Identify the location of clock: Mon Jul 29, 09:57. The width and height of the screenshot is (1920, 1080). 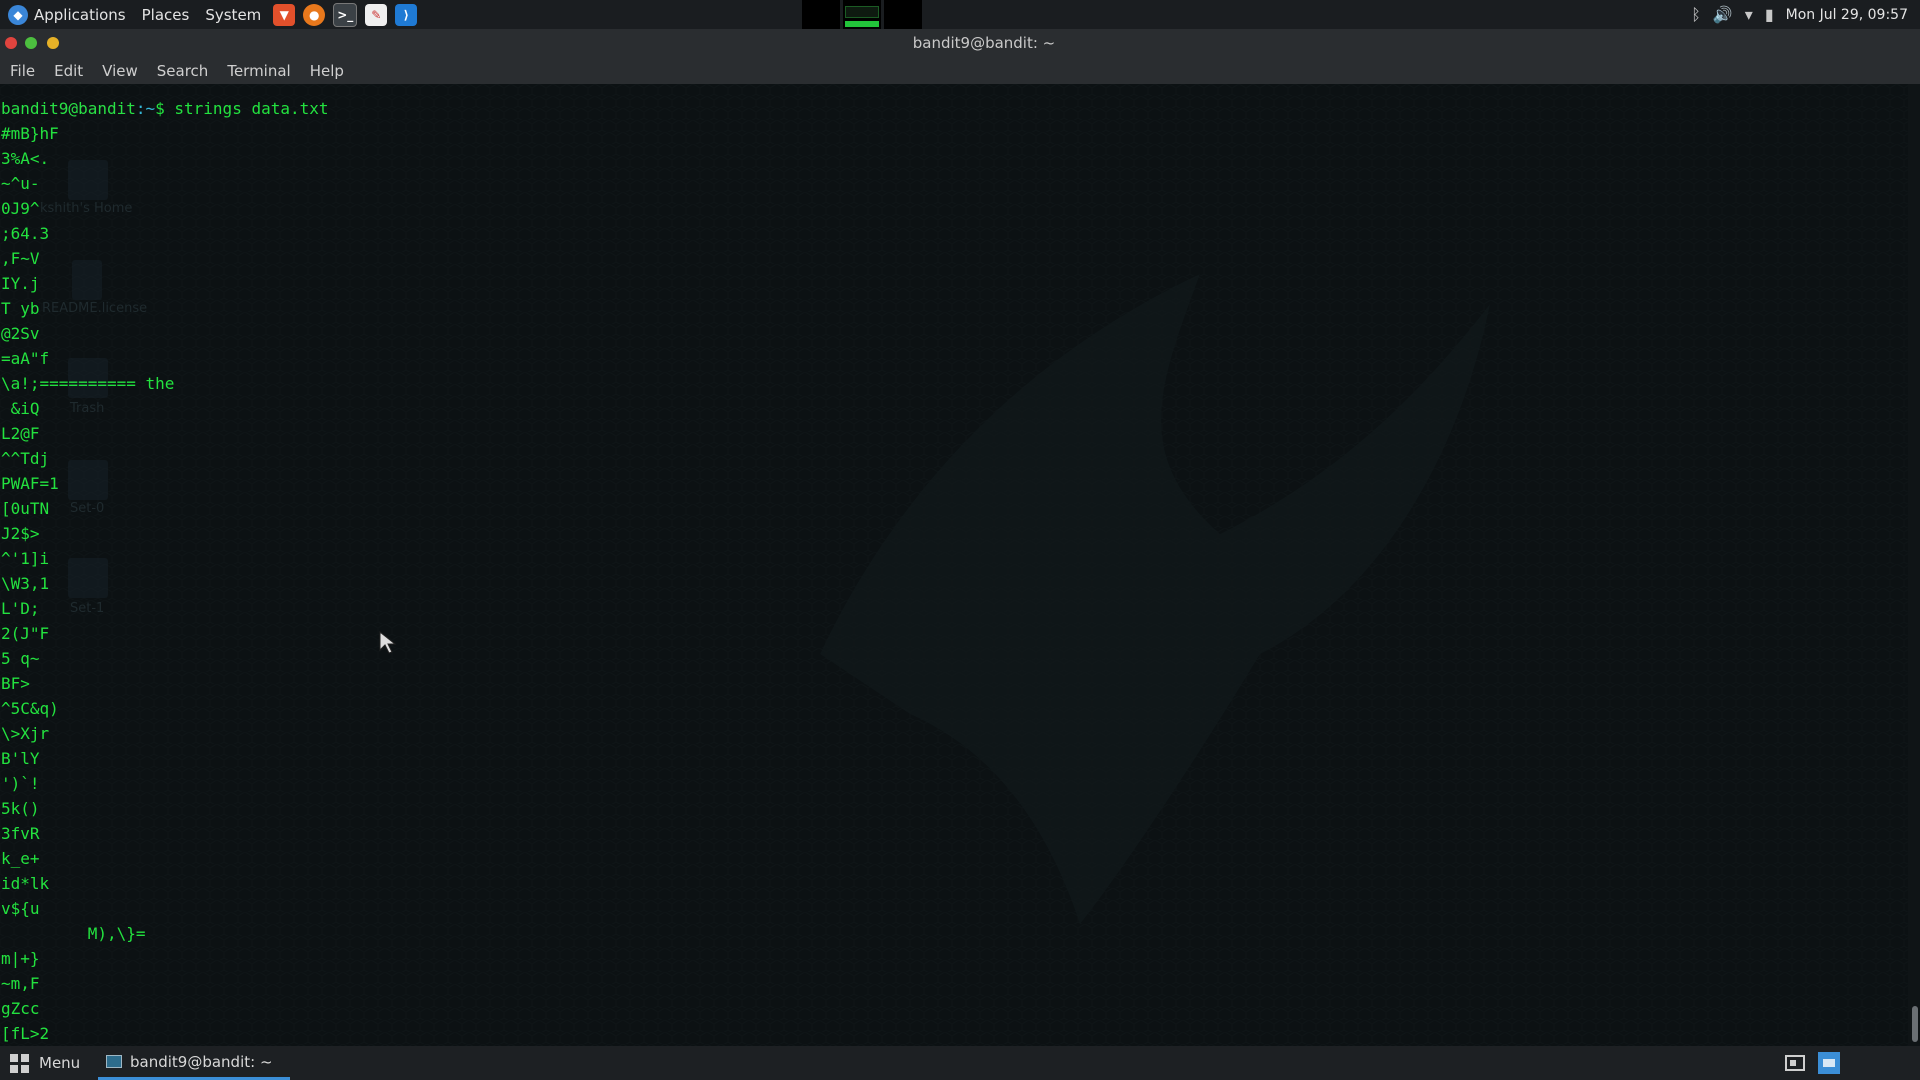
(1847, 15).